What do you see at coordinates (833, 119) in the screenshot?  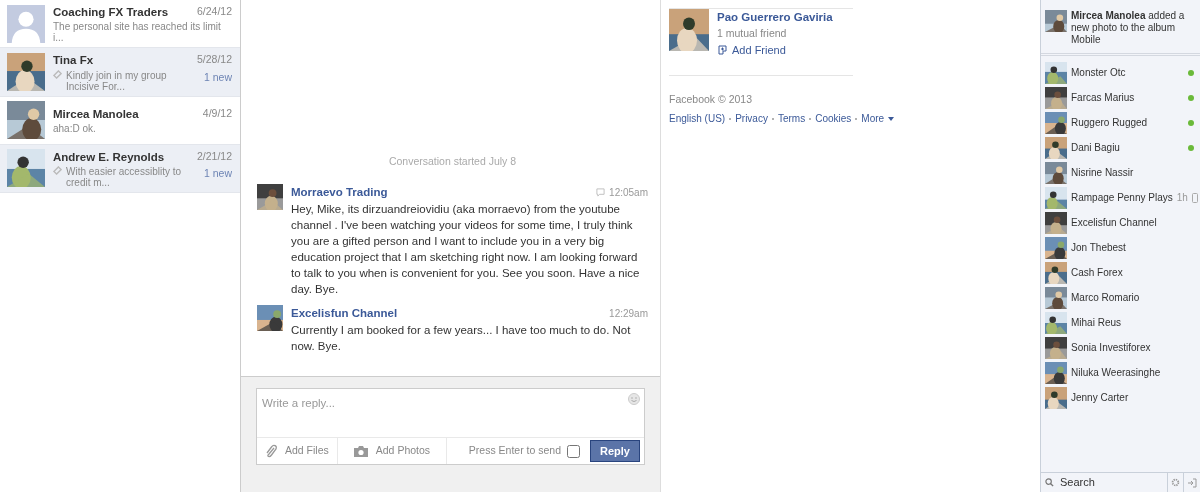 I see `footer-link: Cookies` at bounding box center [833, 119].